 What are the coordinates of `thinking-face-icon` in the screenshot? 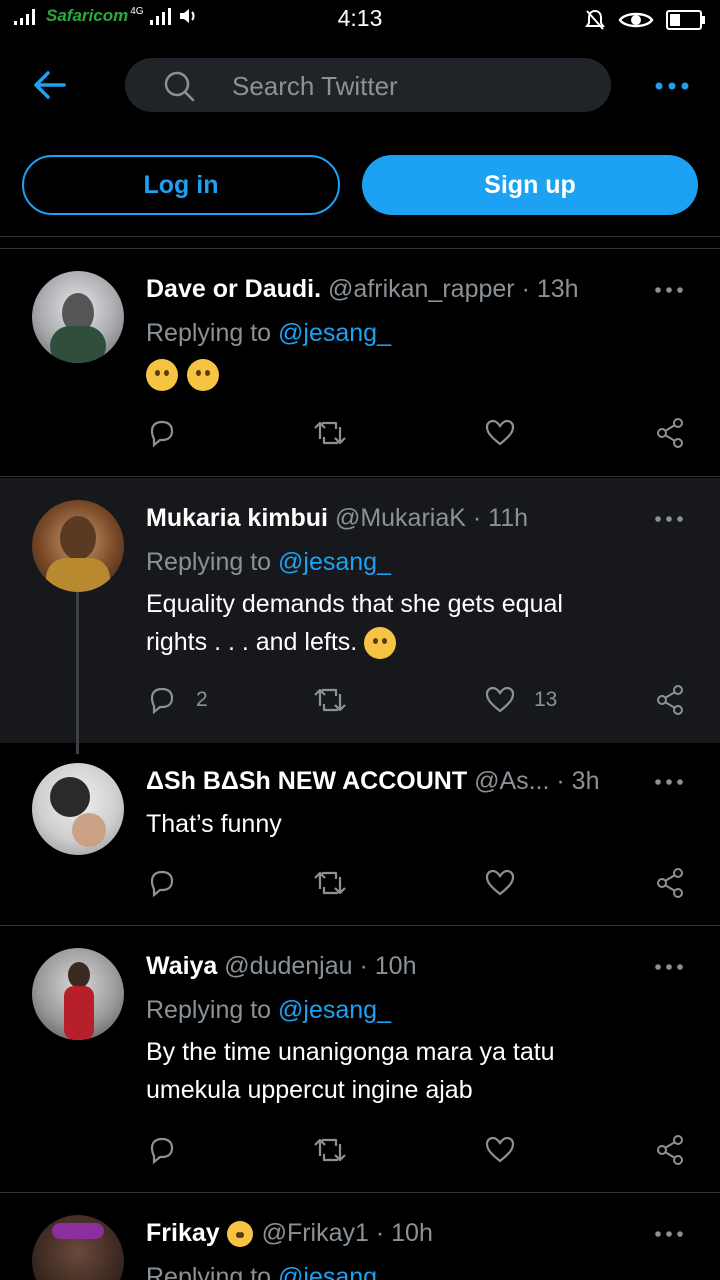 It's located at (162, 375).